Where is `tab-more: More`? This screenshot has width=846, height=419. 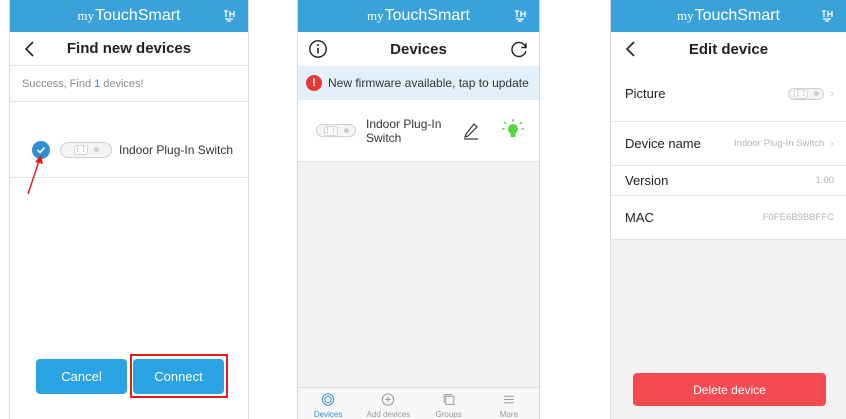
tab-more: More is located at coordinates (509, 403).